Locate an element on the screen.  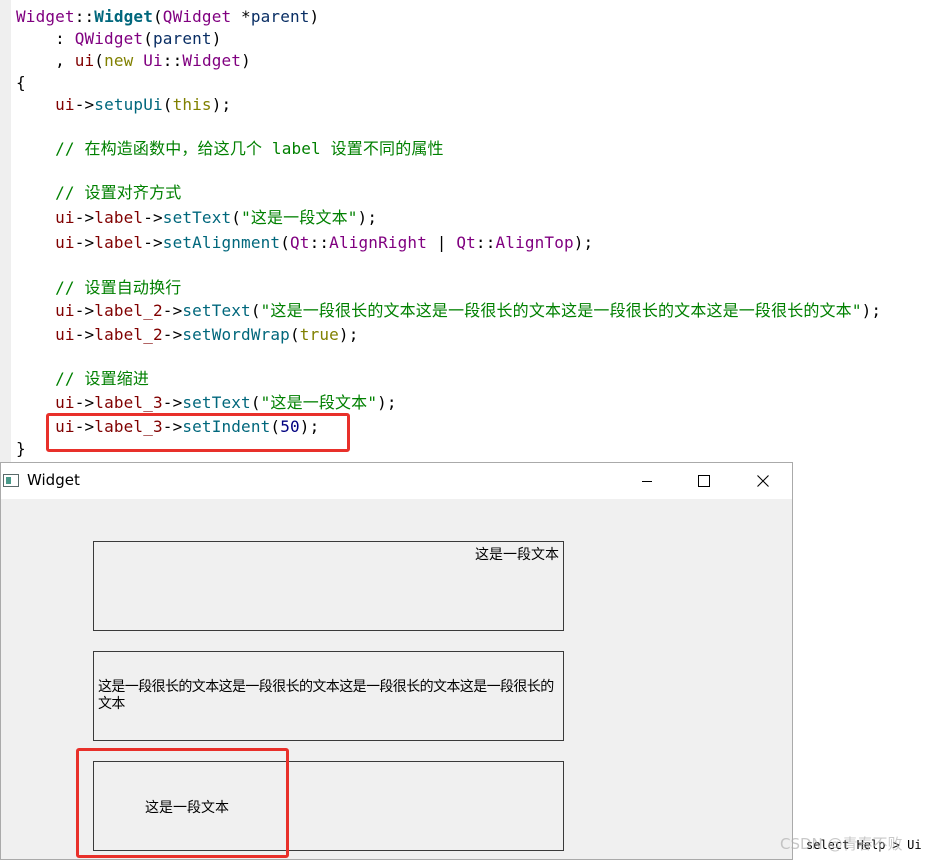
code-token: Ui is located at coordinates (153, 60).